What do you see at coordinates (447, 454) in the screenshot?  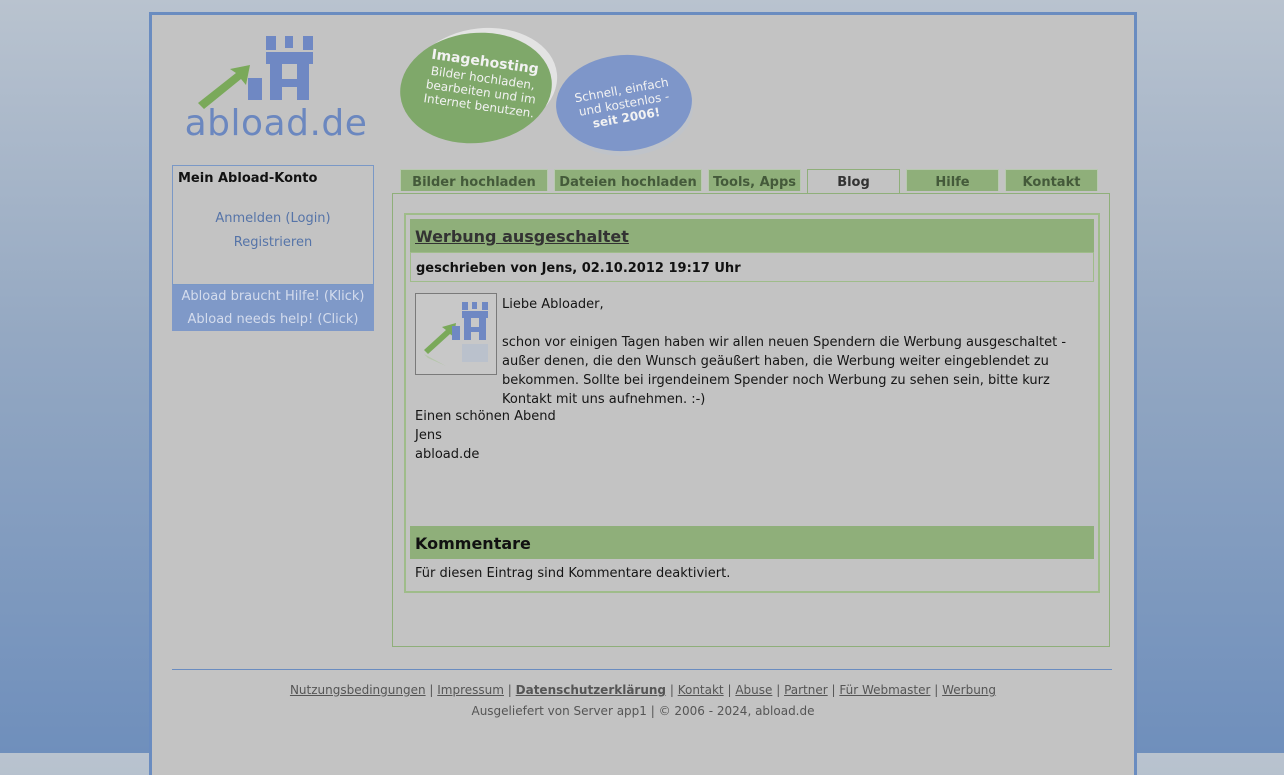 I see `post-signature-site: abload.de` at bounding box center [447, 454].